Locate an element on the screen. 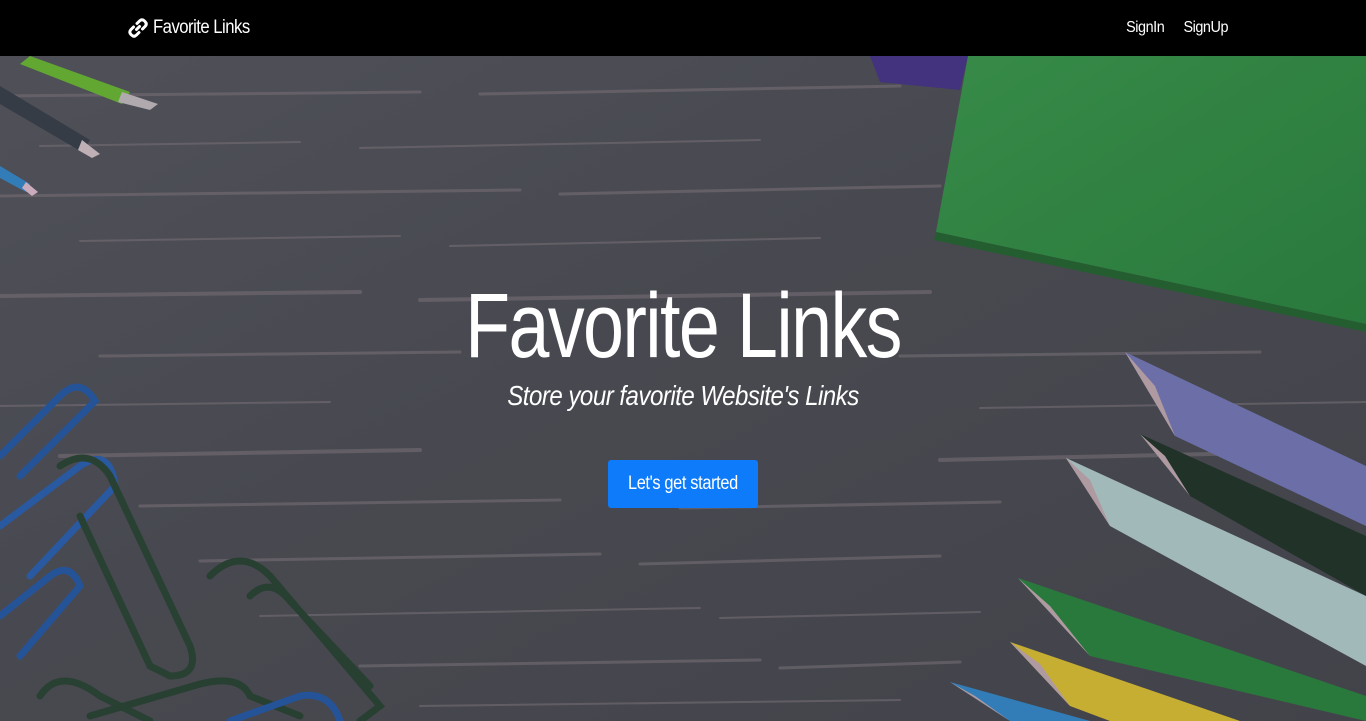  signup-link: SignUp is located at coordinates (1205, 28).